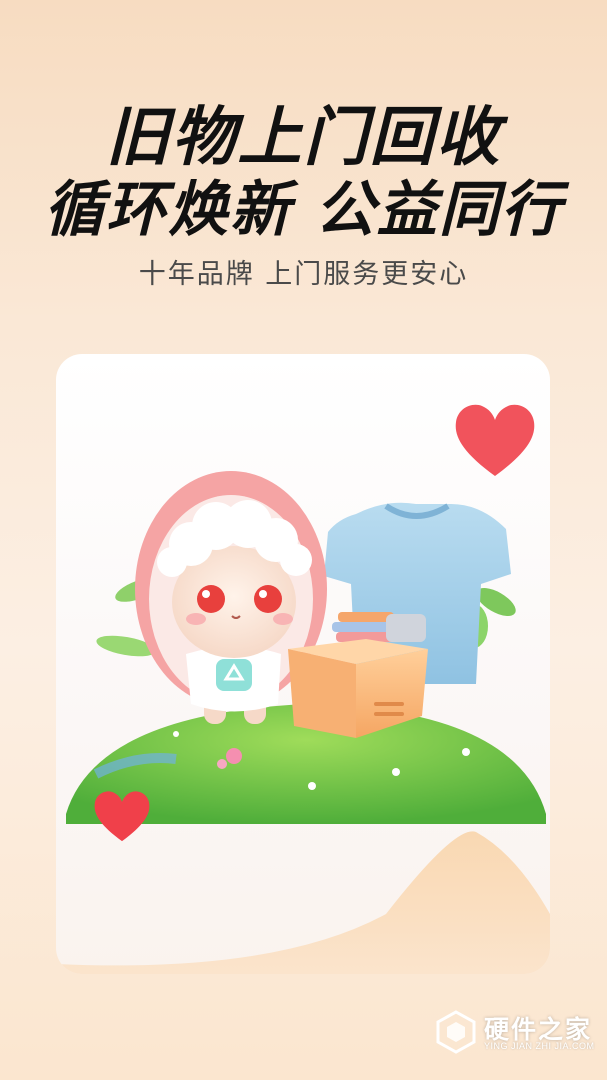  What do you see at coordinates (303, 210) in the screenshot?
I see `headline-line-2: 循环焕新 公益同行` at bounding box center [303, 210].